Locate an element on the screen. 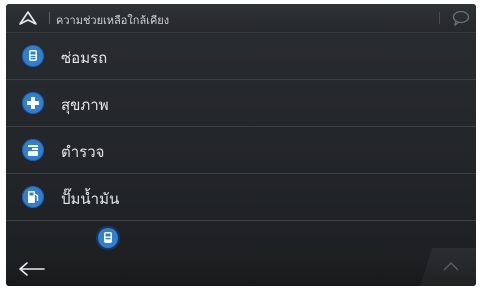 The width and height of the screenshot is (482, 290). car-repair-pin-icon is located at coordinates (108, 238).